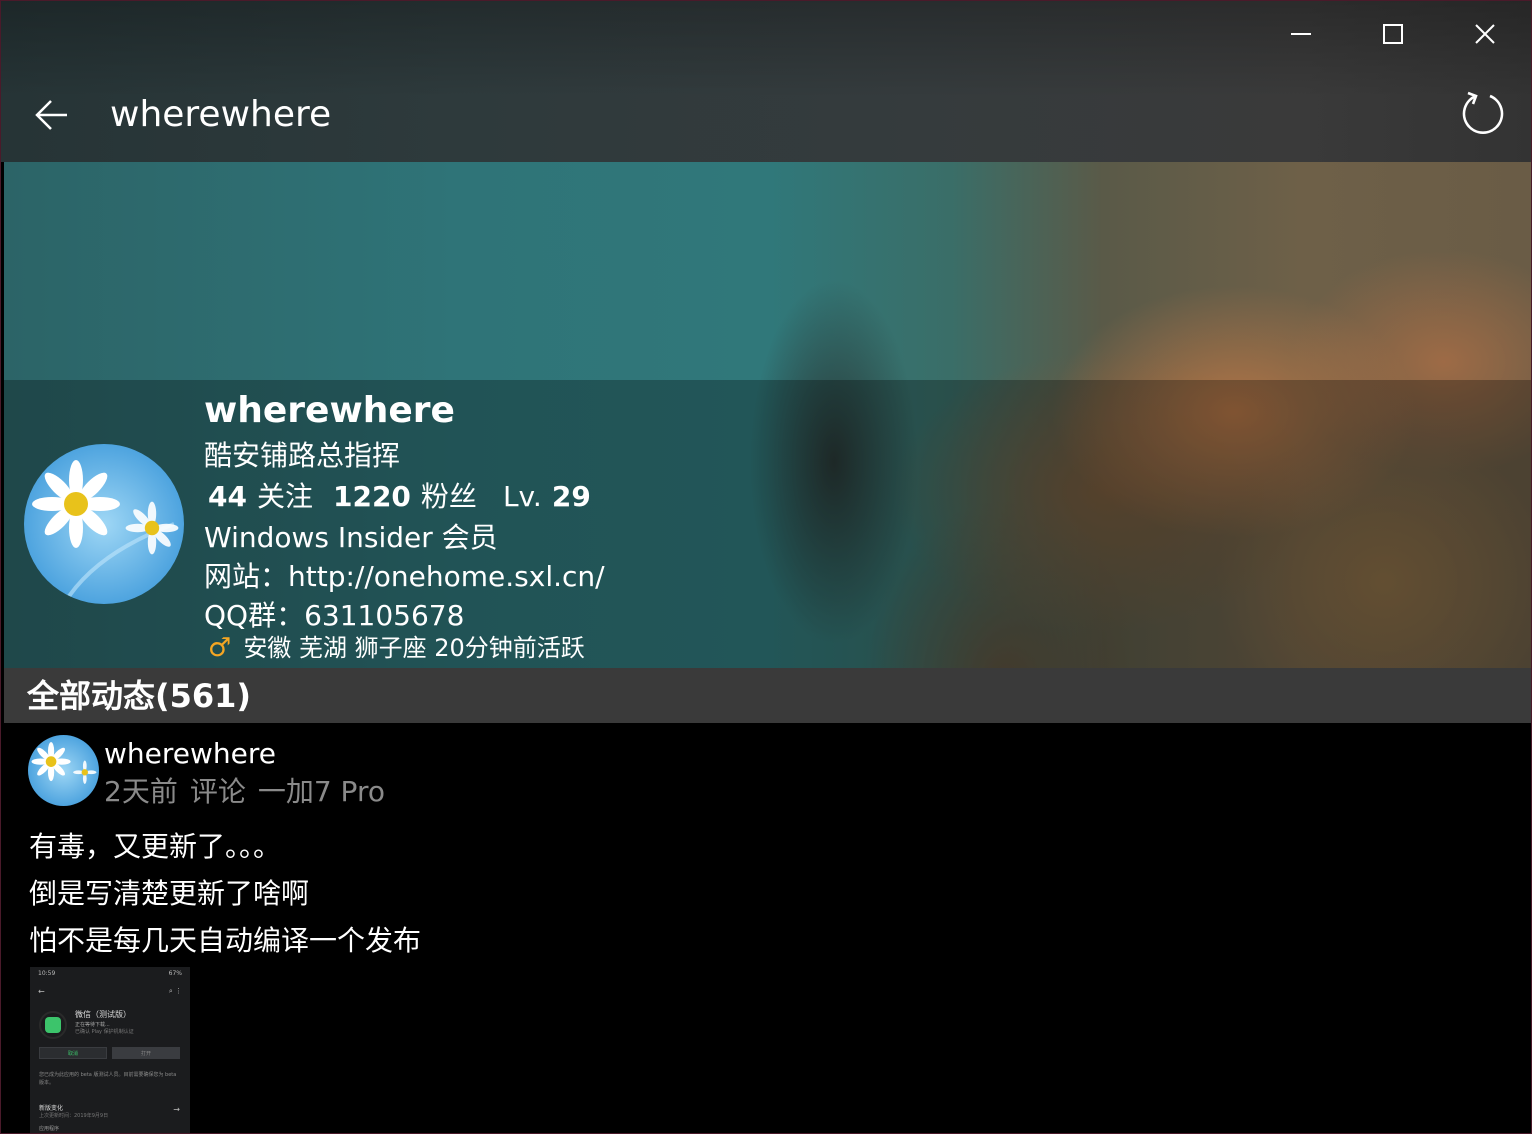  I want to click on close-icon, so click(1485, 34).